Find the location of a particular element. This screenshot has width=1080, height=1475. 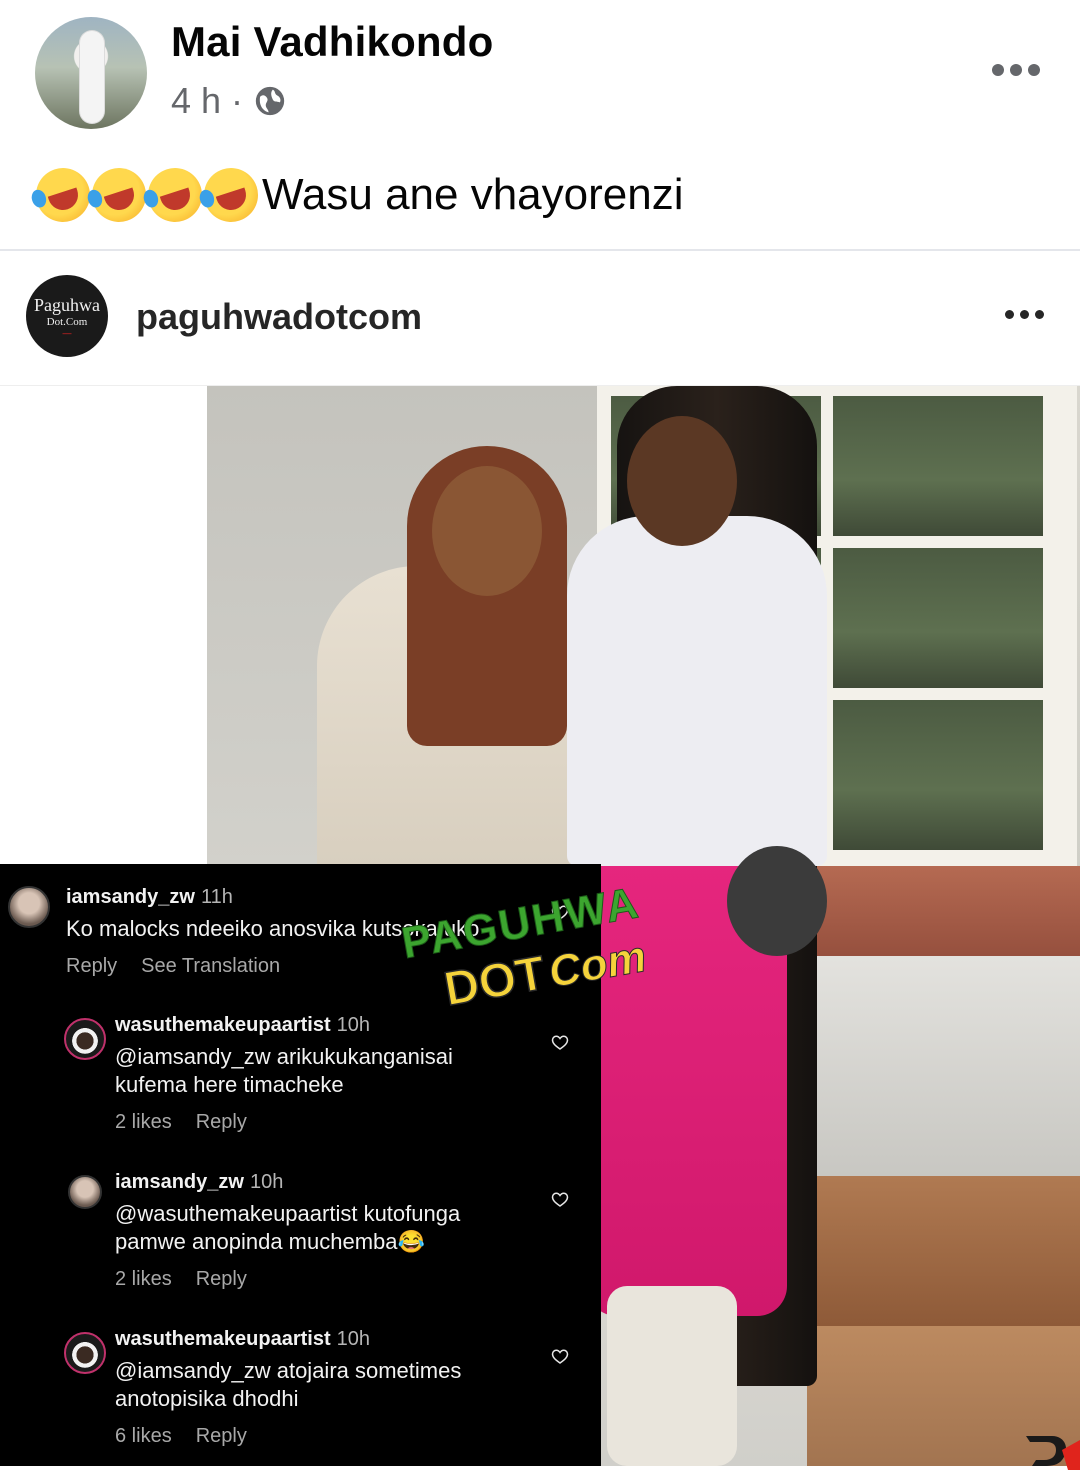

avatar-figure is located at coordinates (92, 77).